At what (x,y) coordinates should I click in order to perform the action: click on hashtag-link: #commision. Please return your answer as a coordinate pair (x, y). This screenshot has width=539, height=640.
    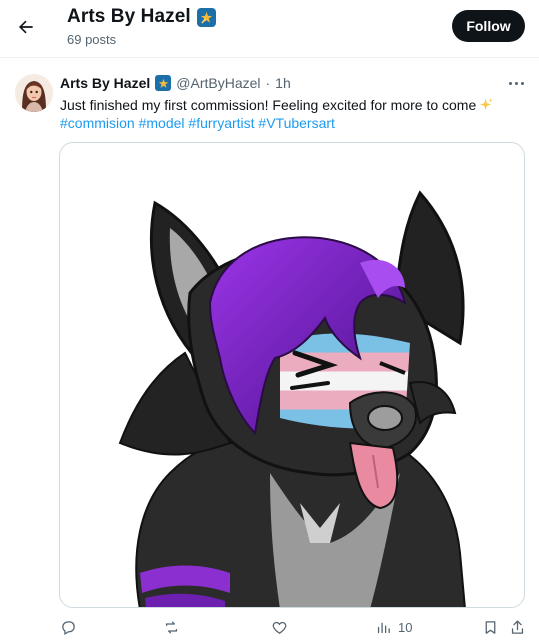
    Looking at the image, I should click on (97, 123).